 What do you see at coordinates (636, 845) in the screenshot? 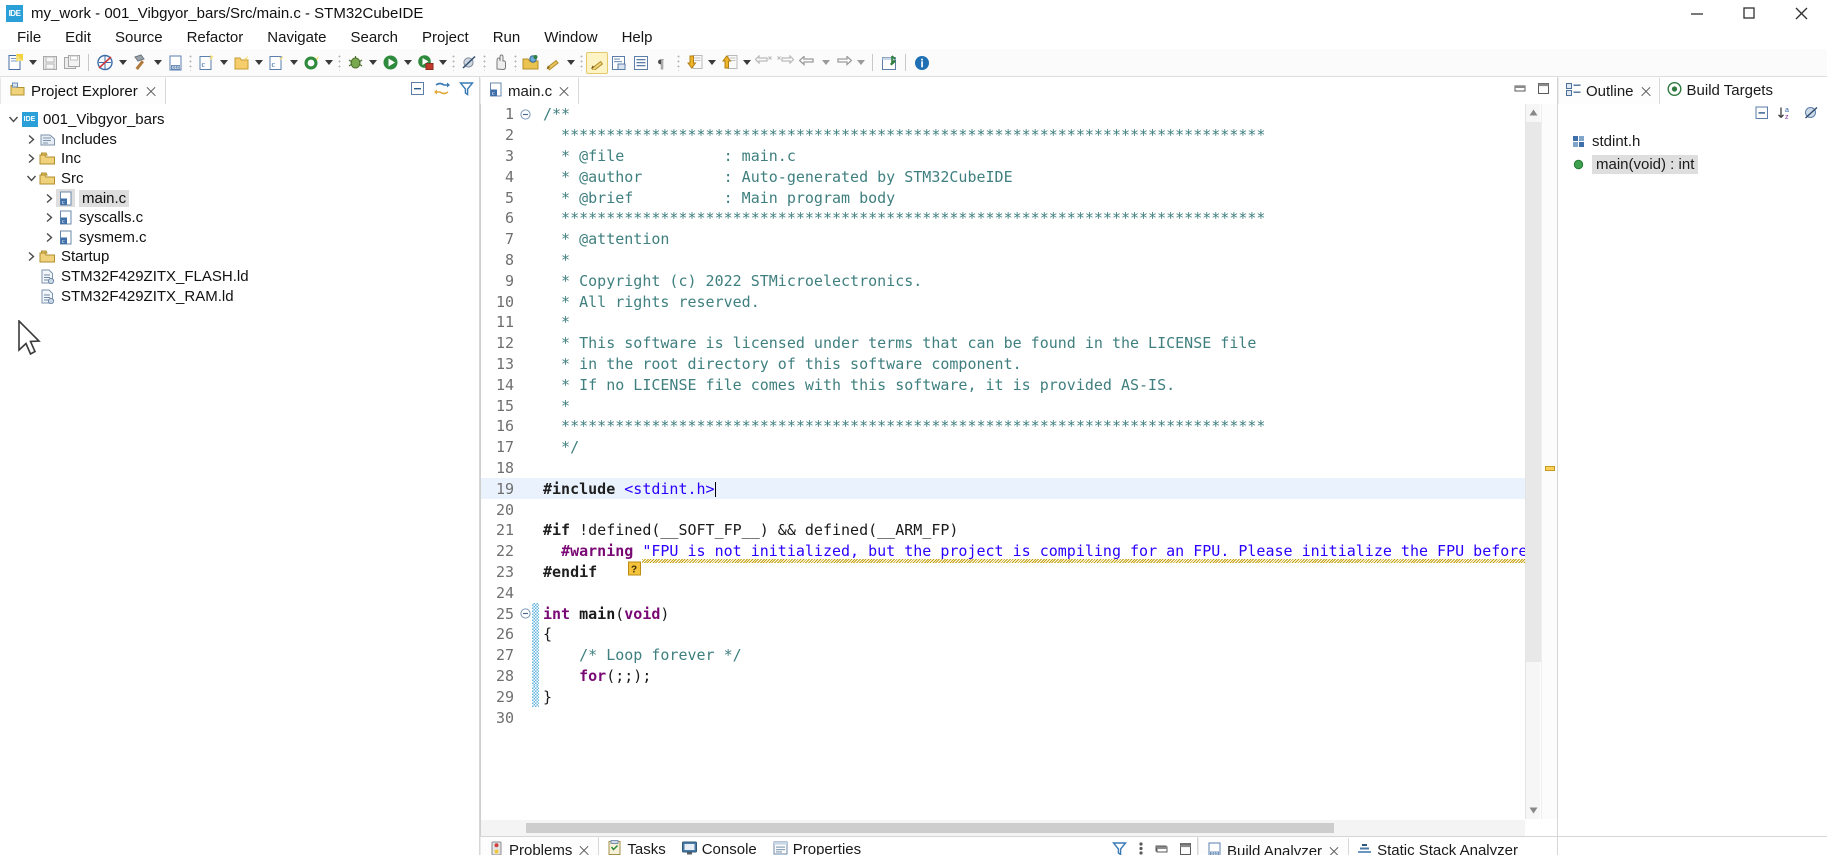
I see `tab-tasks: Tasks` at bounding box center [636, 845].